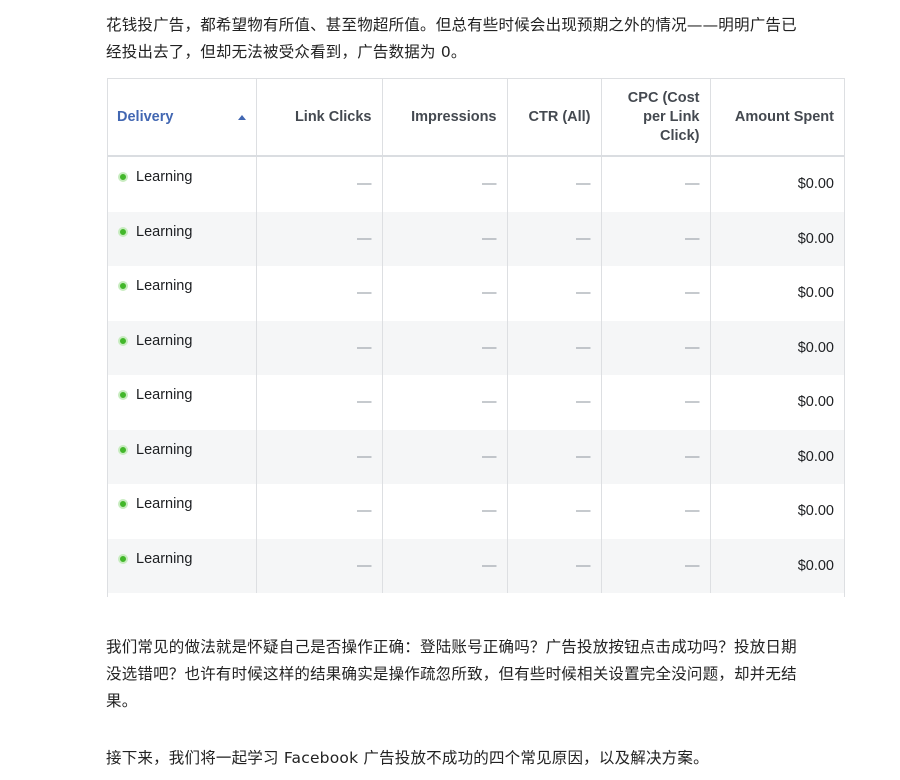  I want to click on column-header-label: CPC (Cost per Link Click), so click(663, 116).